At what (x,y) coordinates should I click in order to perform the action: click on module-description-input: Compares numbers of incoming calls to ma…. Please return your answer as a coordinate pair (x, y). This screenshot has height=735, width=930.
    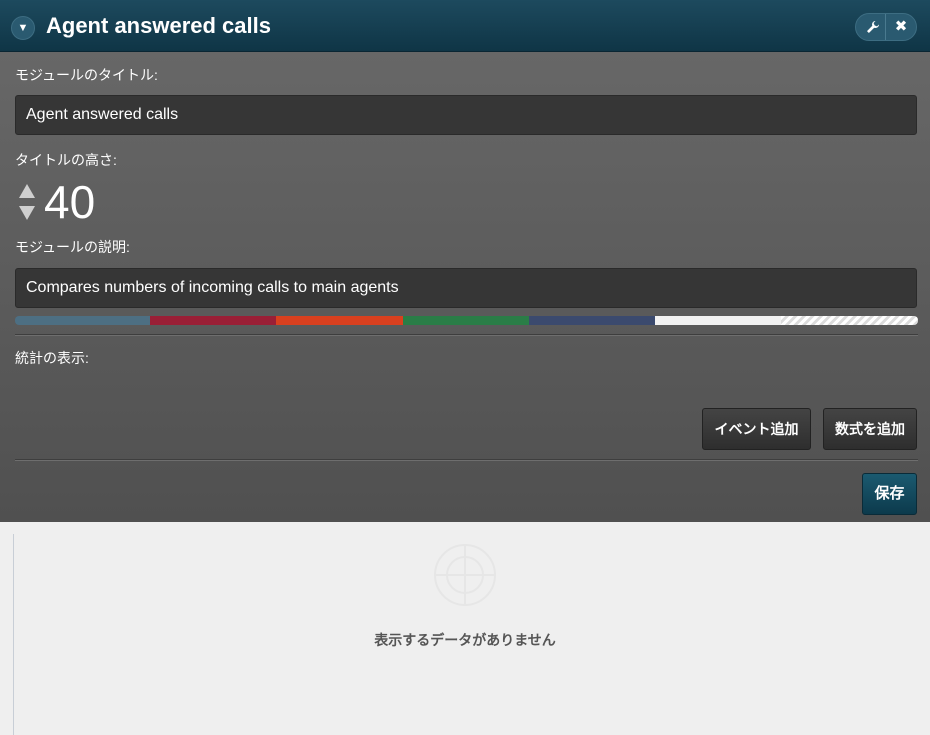
    Looking at the image, I should click on (466, 288).